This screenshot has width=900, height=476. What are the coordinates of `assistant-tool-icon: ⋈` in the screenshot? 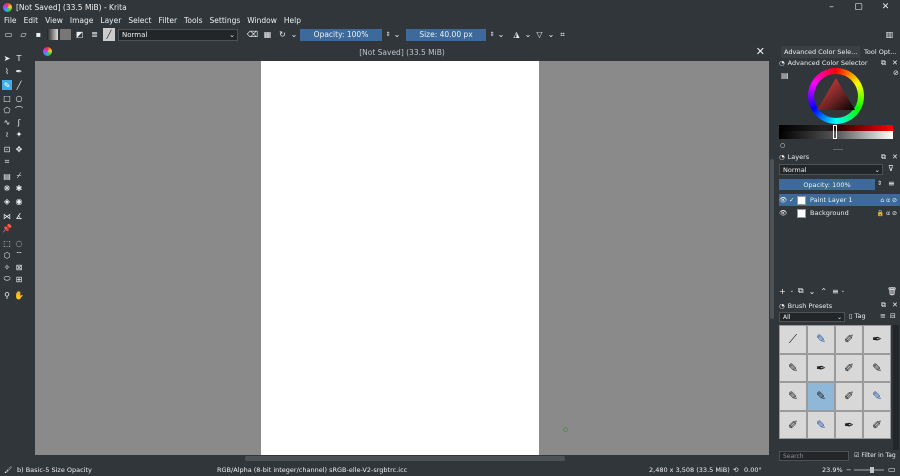 It's located at (7, 216).